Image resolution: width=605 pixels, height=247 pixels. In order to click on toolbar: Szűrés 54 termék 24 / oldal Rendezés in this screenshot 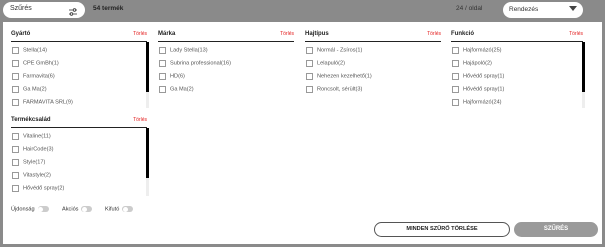, I will do `click(302, 10)`.